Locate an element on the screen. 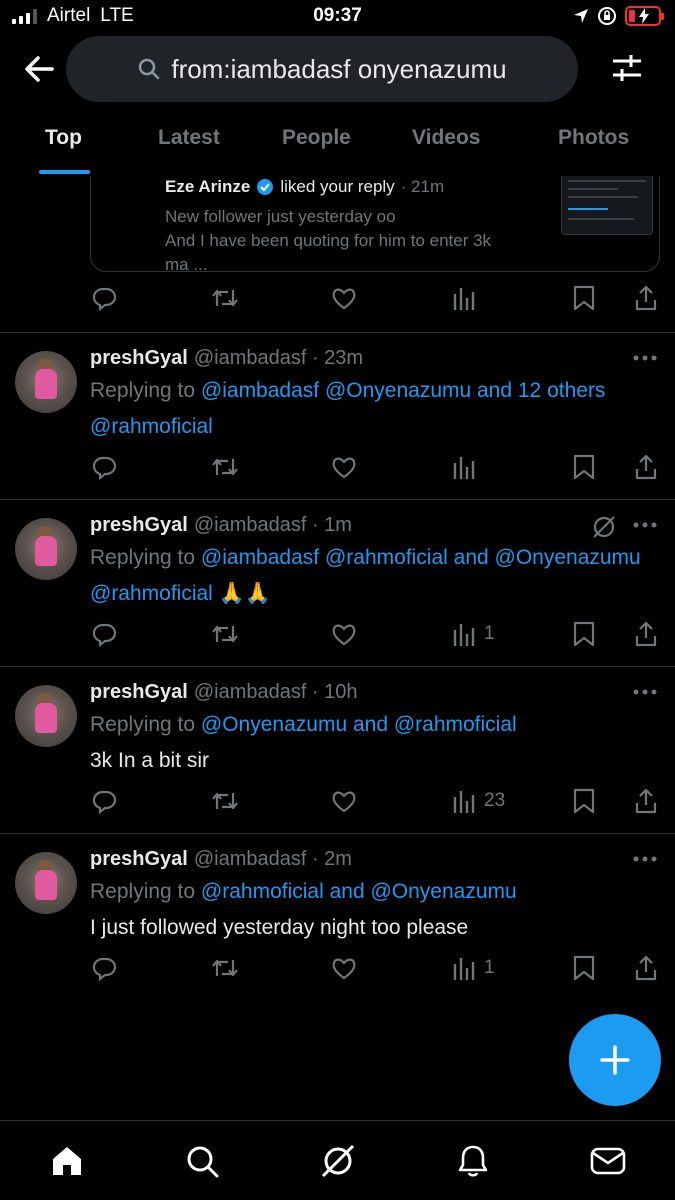  tab-latest: Latest is located at coordinates (189, 138).